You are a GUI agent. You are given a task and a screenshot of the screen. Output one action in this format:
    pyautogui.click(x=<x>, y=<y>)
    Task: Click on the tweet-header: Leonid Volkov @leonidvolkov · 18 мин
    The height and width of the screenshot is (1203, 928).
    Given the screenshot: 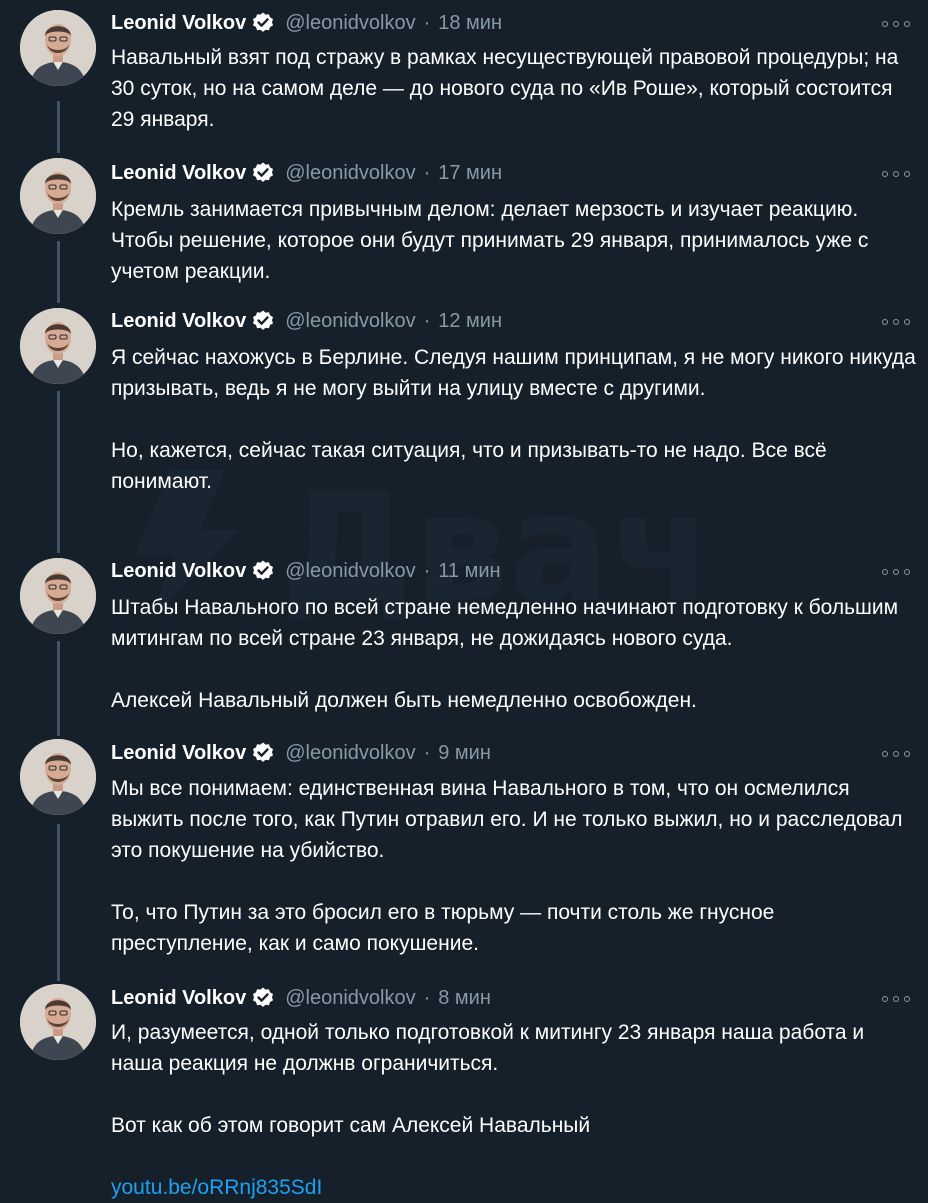 What is the action you would take?
    pyautogui.click(x=306, y=23)
    